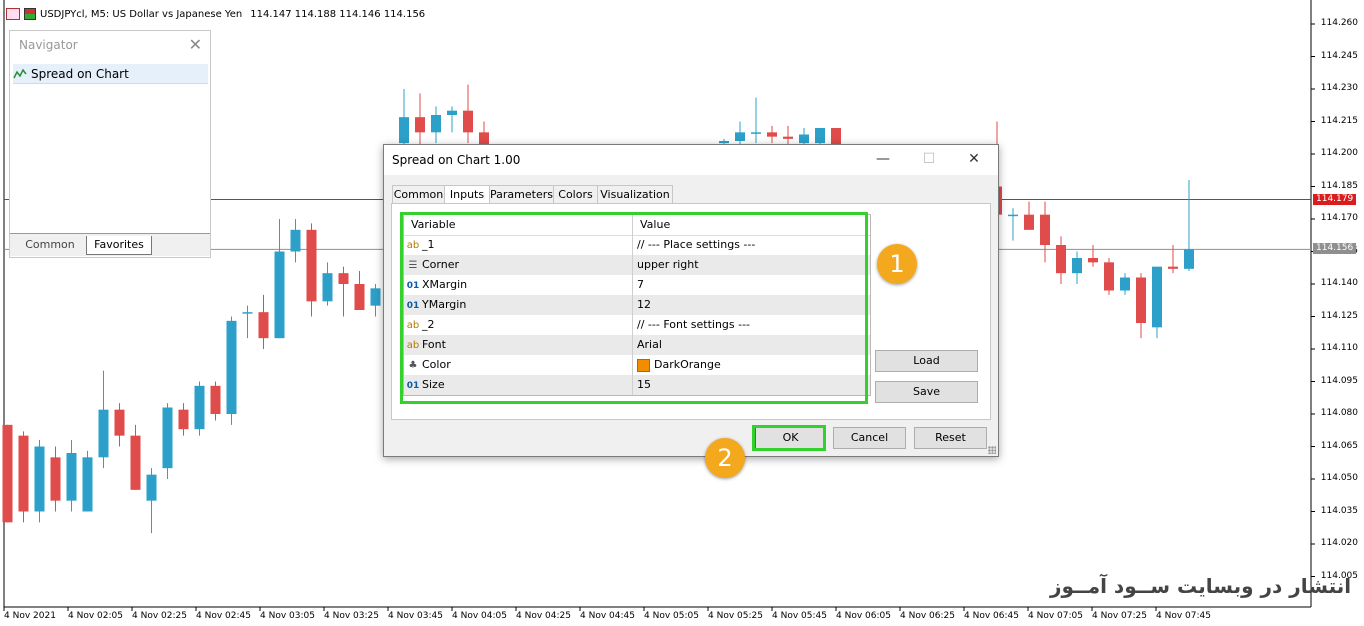 The height and width of the screenshot is (626, 1364). I want to click on chart-window-icon, so click(13, 14).